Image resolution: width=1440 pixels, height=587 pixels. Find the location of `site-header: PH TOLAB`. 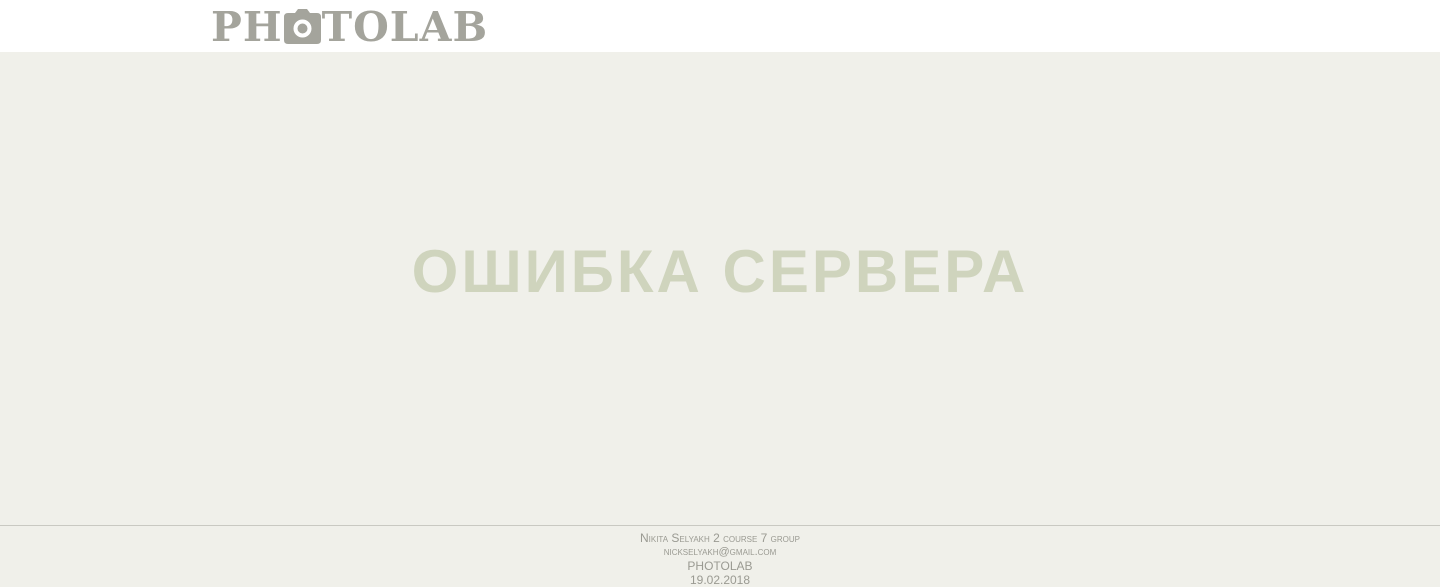

site-header: PH TOLAB is located at coordinates (720, 26).